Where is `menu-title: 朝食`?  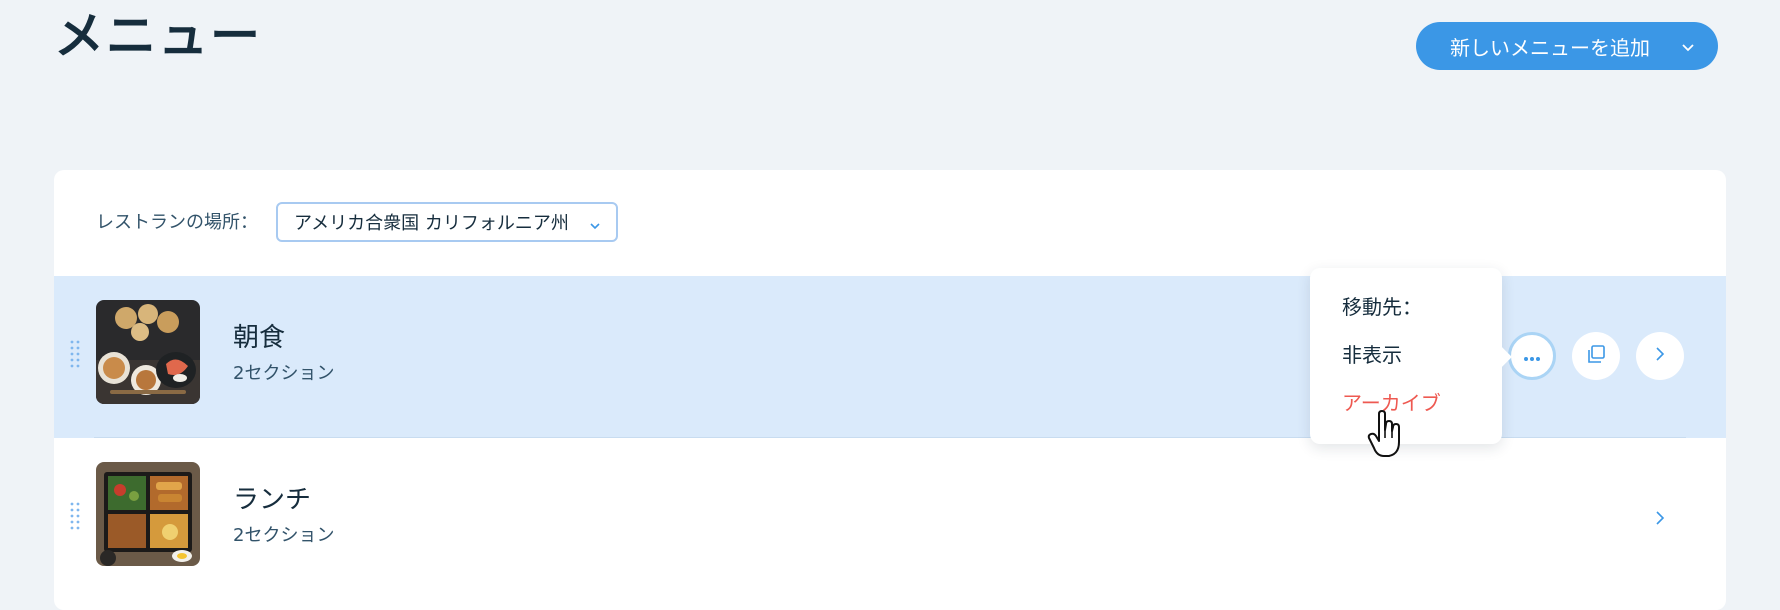
menu-title: 朝食 is located at coordinates (259, 338).